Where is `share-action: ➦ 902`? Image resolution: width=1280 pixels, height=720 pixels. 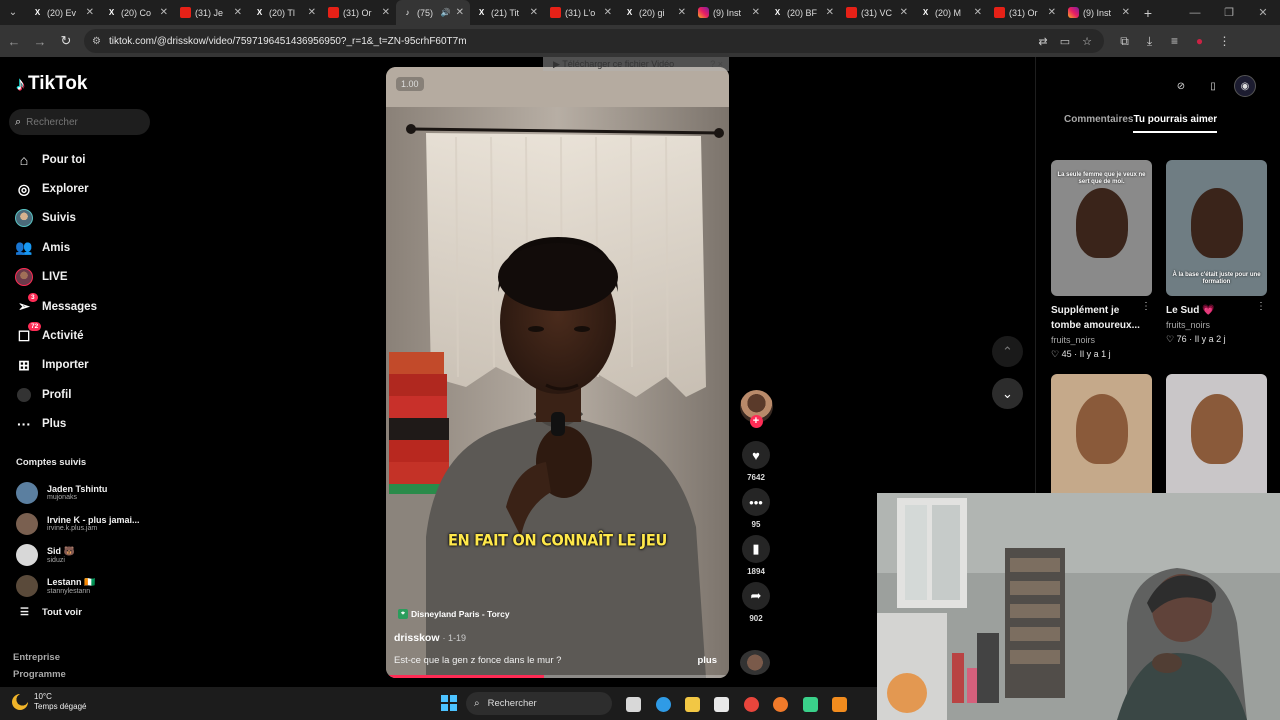
share-action: ➦ 902 is located at coordinates (756, 602).